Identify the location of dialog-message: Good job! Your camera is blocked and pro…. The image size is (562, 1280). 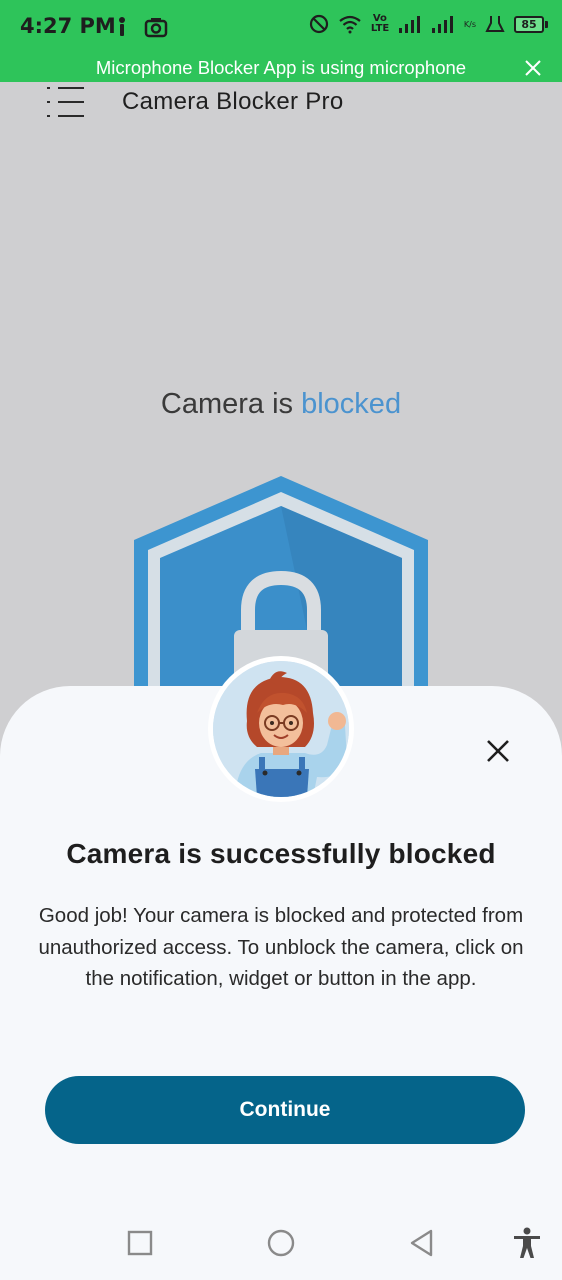
(281, 947).